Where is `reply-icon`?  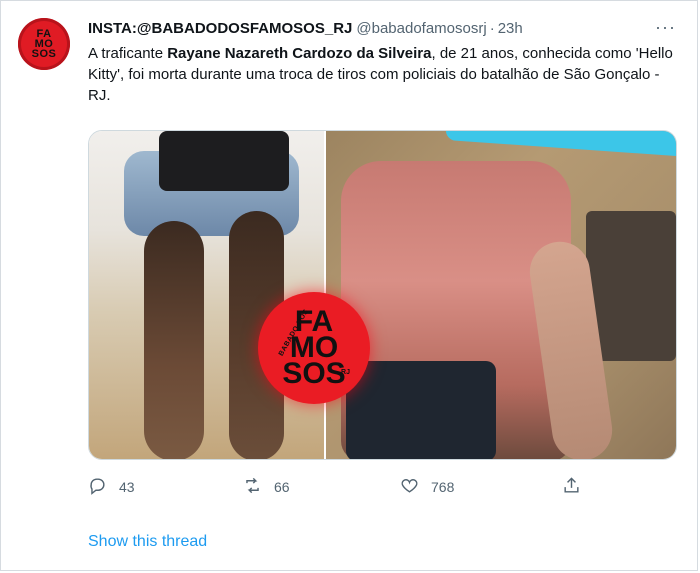
reply-icon is located at coordinates (97, 487).